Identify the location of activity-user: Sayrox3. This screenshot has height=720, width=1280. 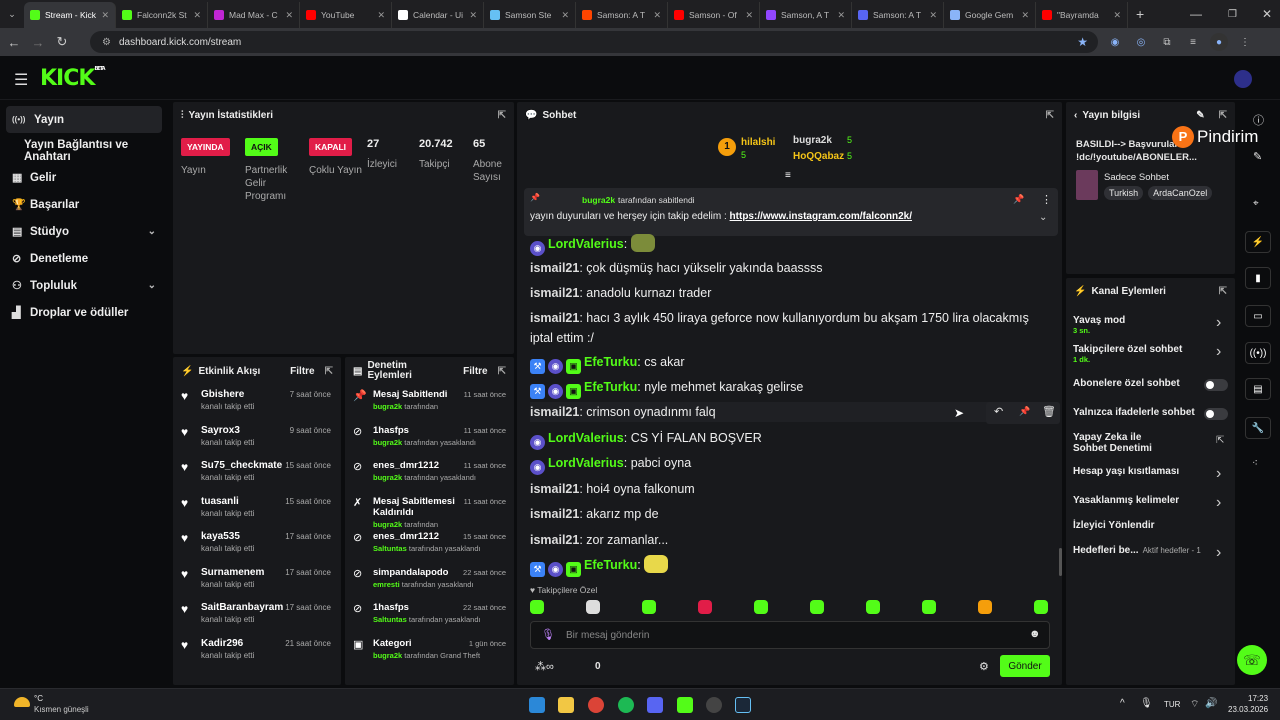
(227, 430).